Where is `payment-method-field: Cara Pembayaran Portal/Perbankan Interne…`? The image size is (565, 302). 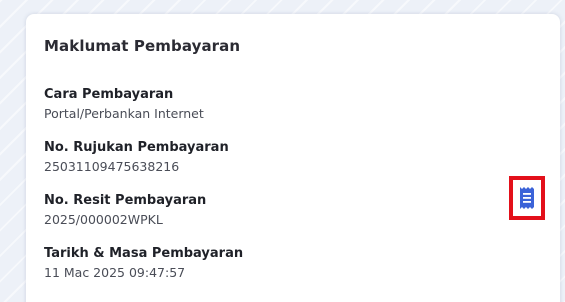 payment-method-field: Cara Pembayaran Portal/Perbankan Interne… is located at coordinates (124, 104).